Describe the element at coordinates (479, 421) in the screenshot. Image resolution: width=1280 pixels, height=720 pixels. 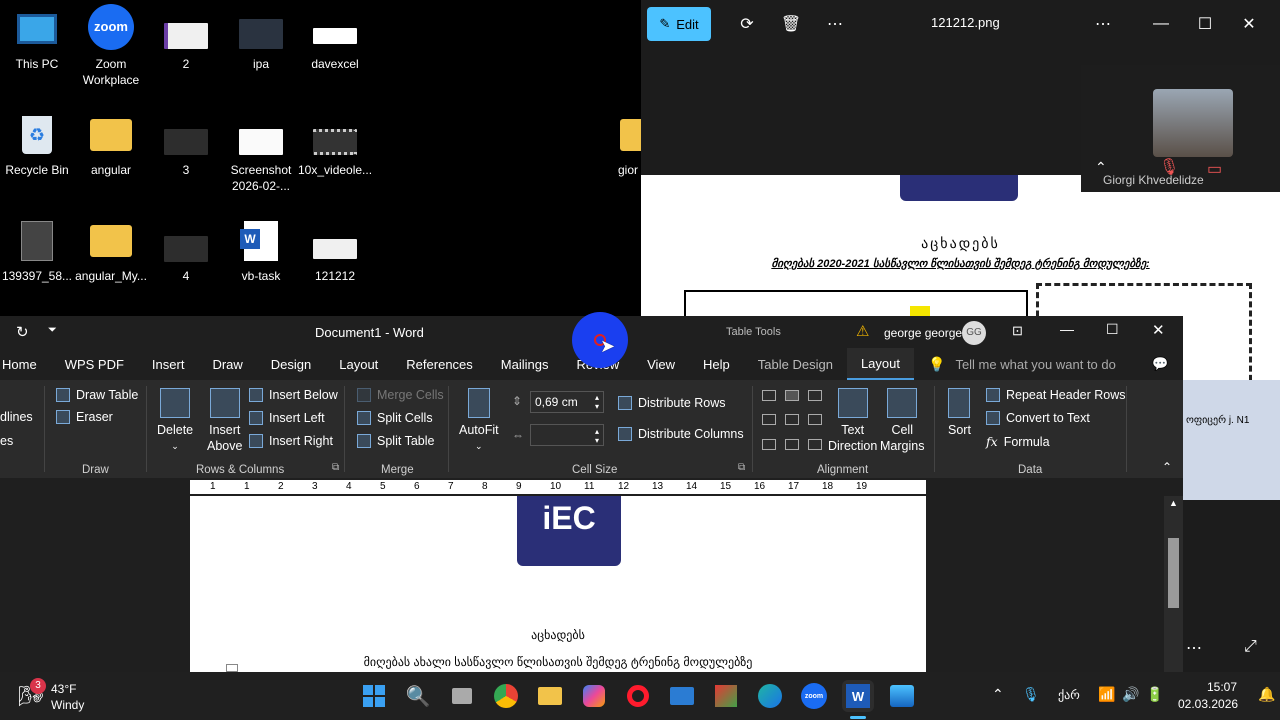
I see `autofit-button: AutoFit ⌄` at that location.